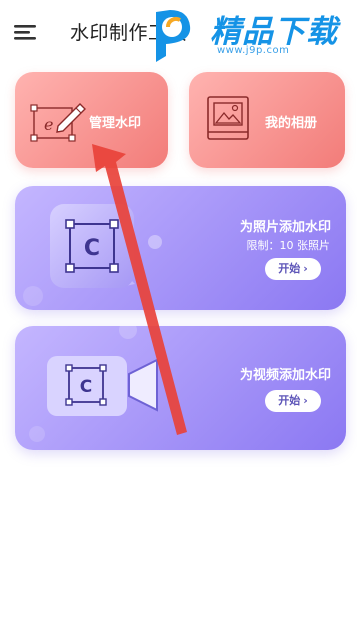  I want to click on my-album-card: 我的相册, so click(267, 120).